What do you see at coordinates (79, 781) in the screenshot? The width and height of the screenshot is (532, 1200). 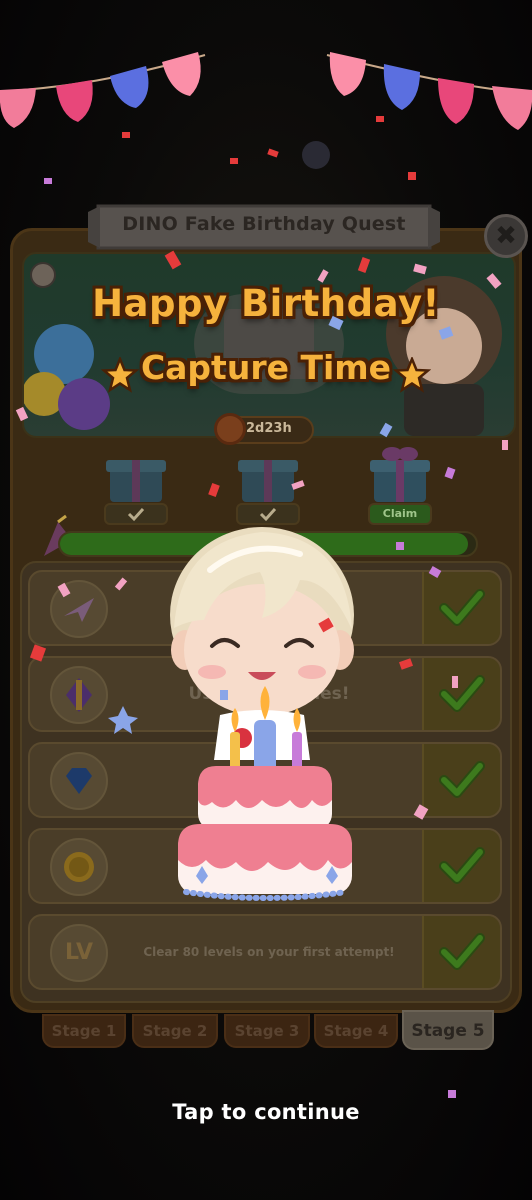 I see `blue-diamond-icon` at bounding box center [79, 781].